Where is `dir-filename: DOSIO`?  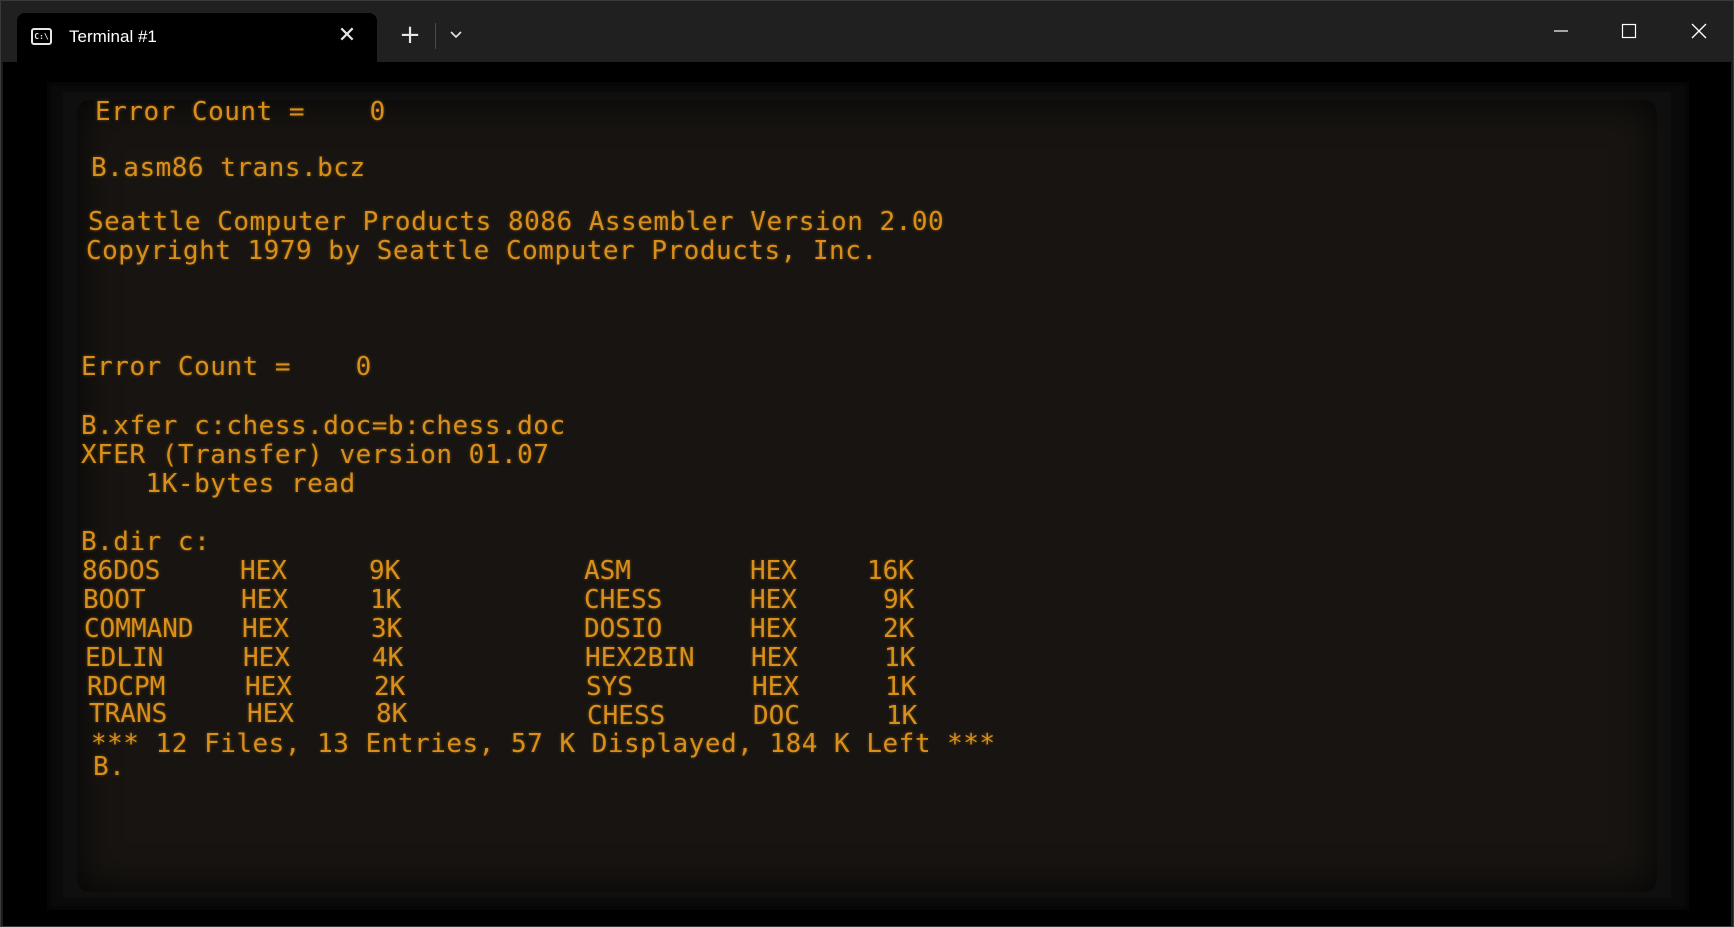 dir-filename: DOSIO is located at coordinates (623, 629).